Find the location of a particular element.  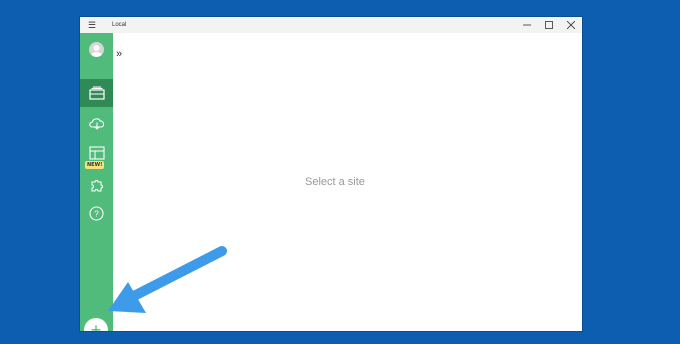

minimize-icon is located at coordinates (527, 25).